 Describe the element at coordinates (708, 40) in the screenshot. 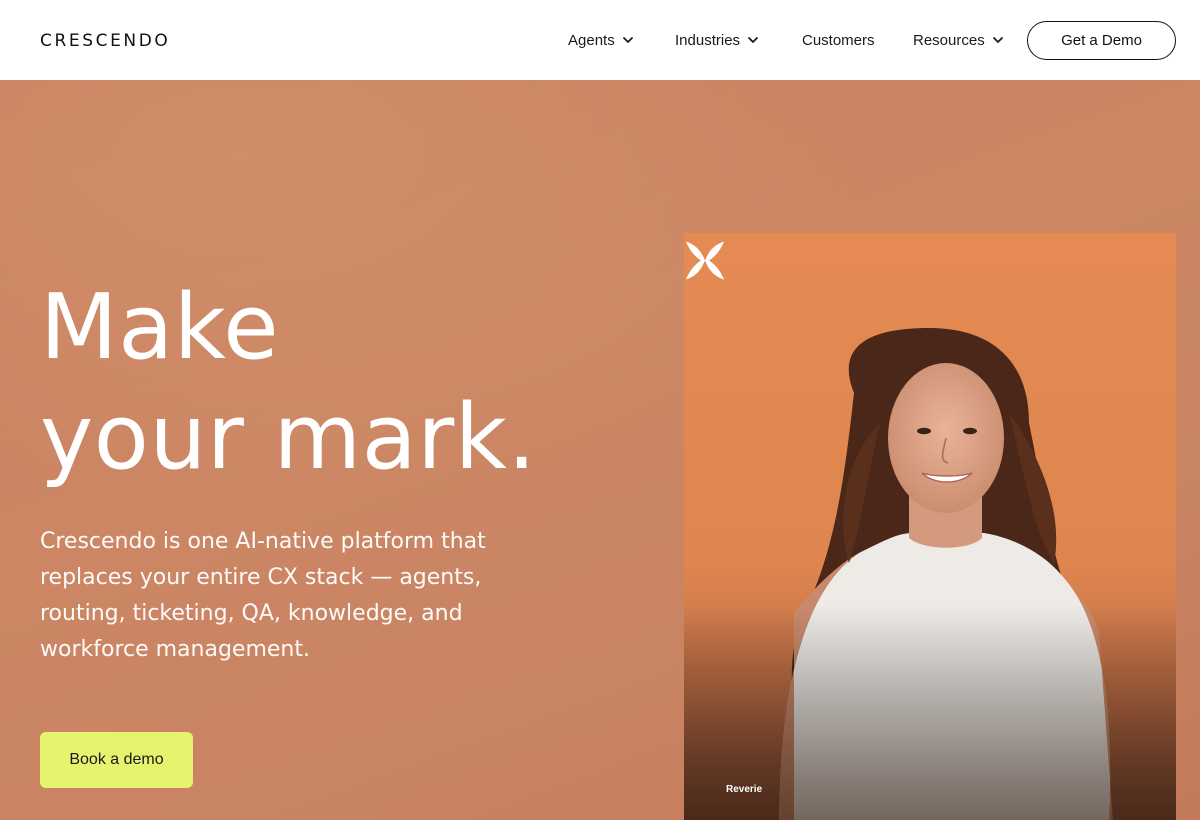

I see `nav-item-label: Industries` at that location.